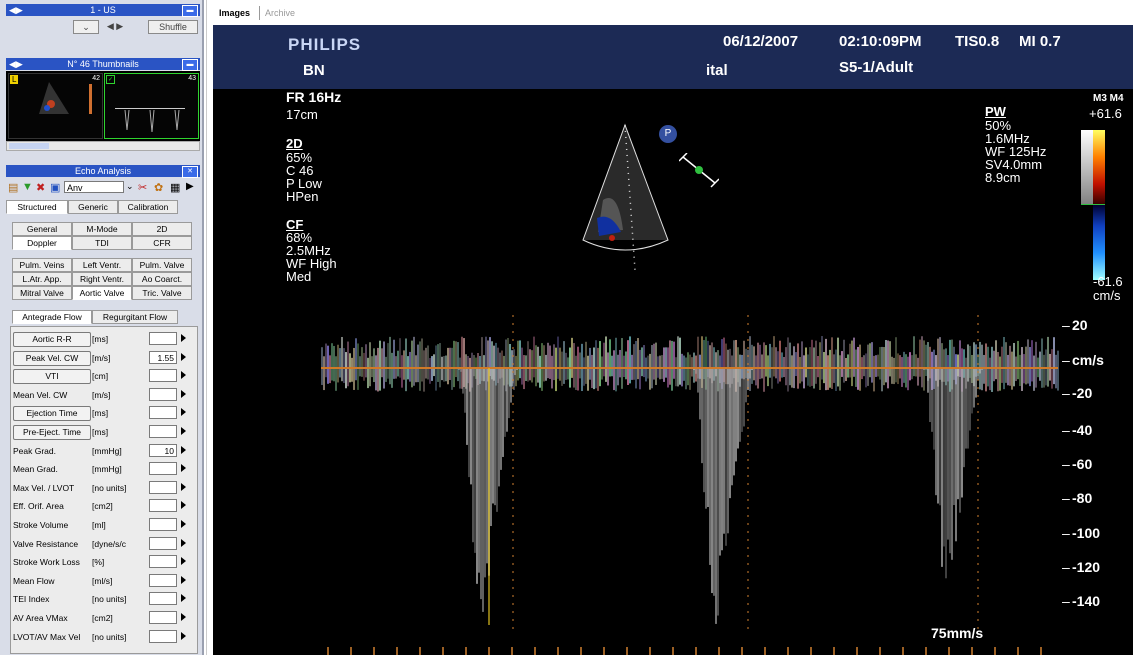 Image resolution: width=1133 pixels, height=655 pixels. Describe the element at coordinates (93, 207) in the screenshot. I see `tab-generic: Generic` at that location.